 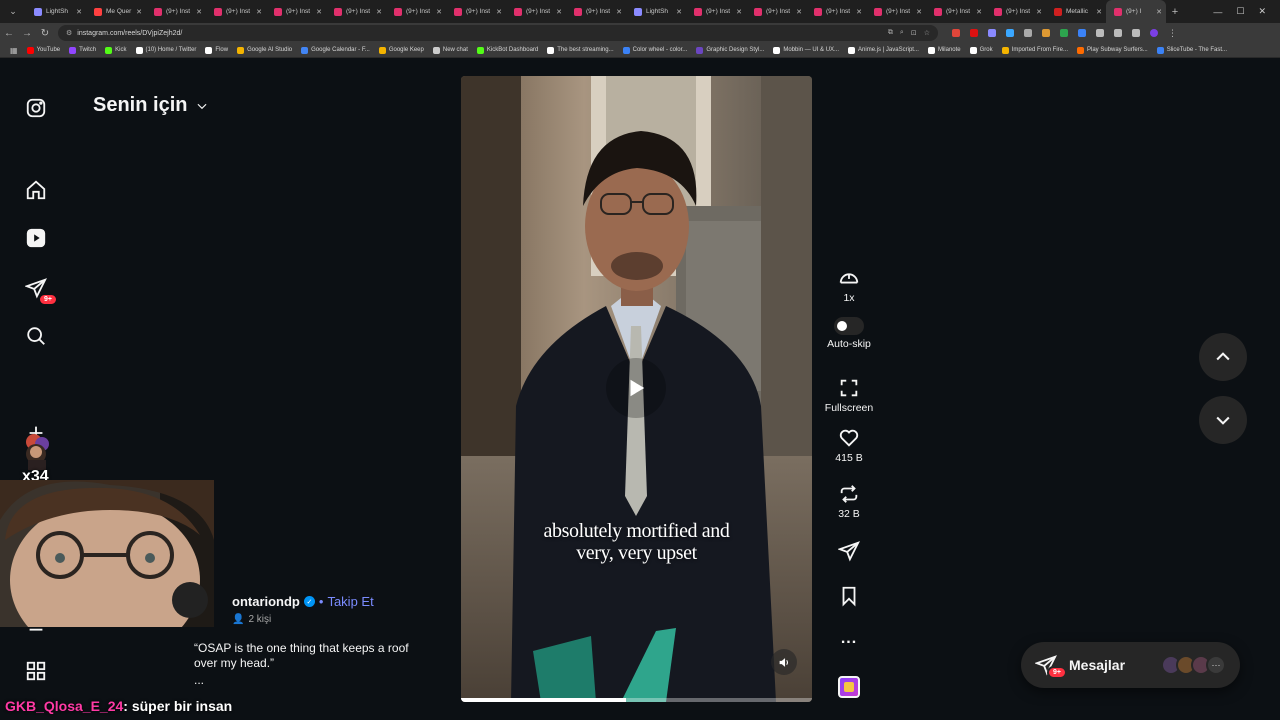 What do you see at coordinates (216, 50) in the screenshot?
I see `bookmark-item: Flow` at bounding box center [216, 50].